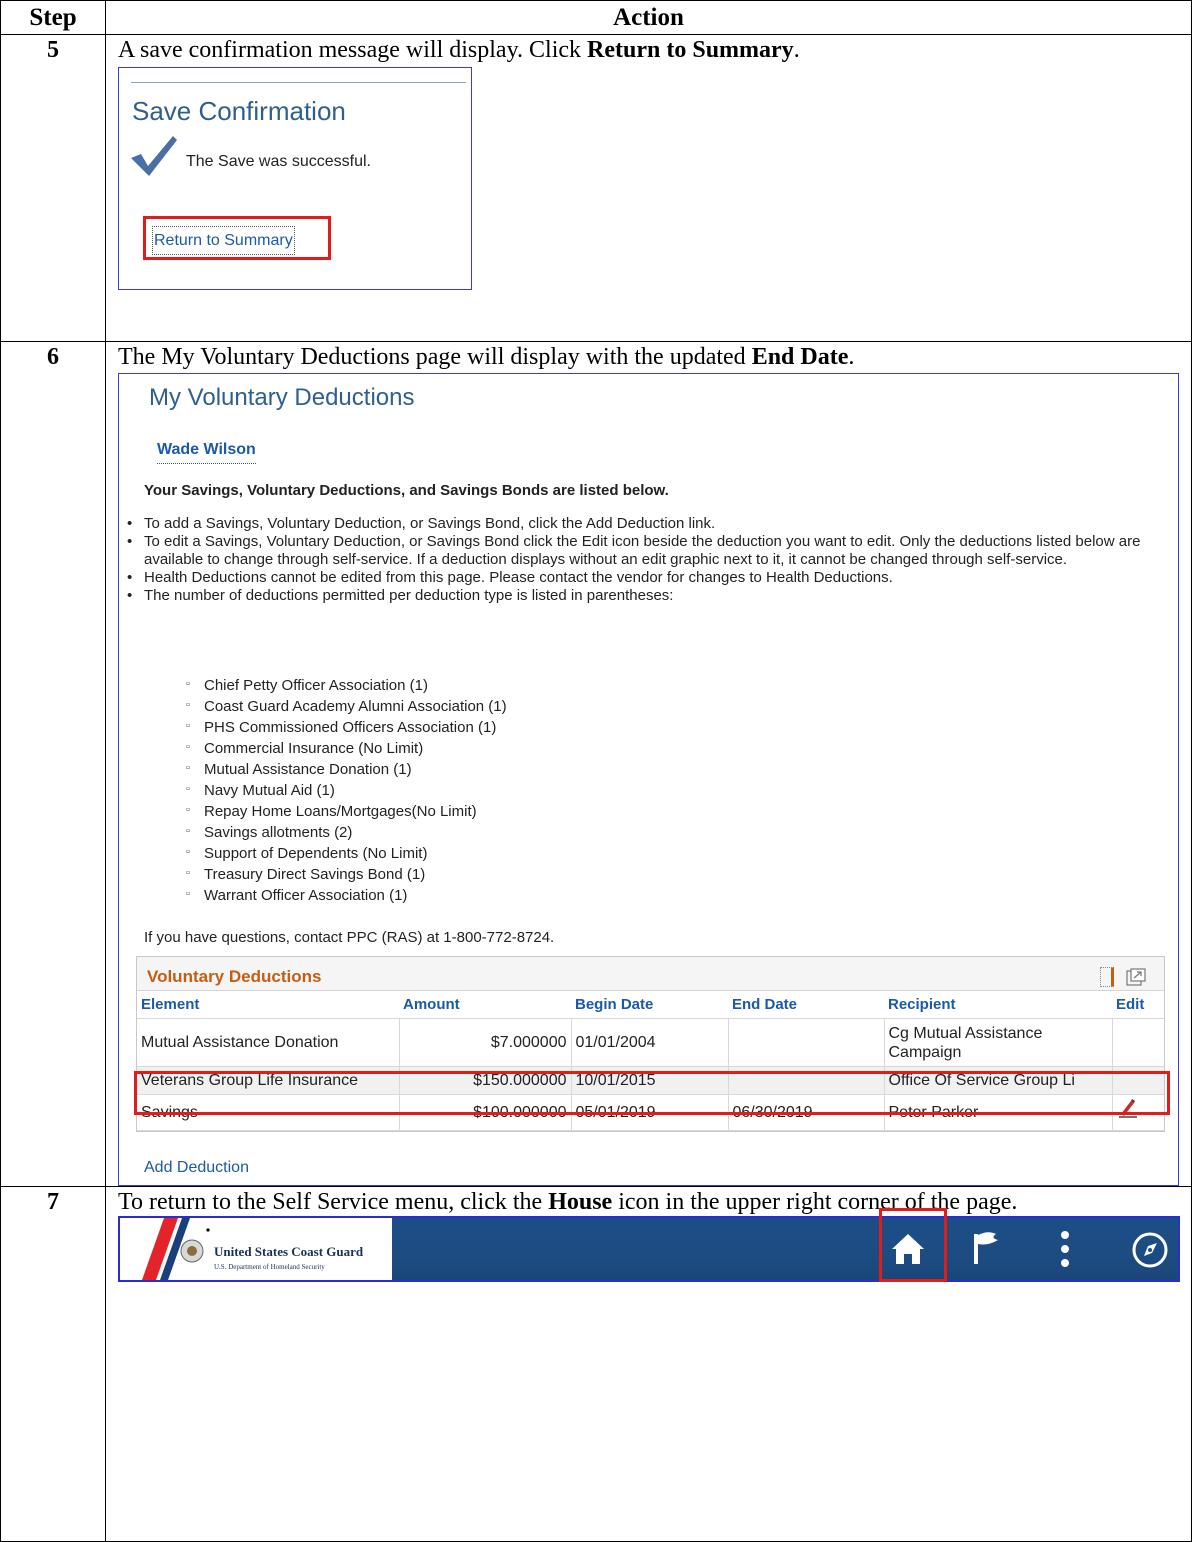  I want to click on edit-cell, so click(1138, 1042).